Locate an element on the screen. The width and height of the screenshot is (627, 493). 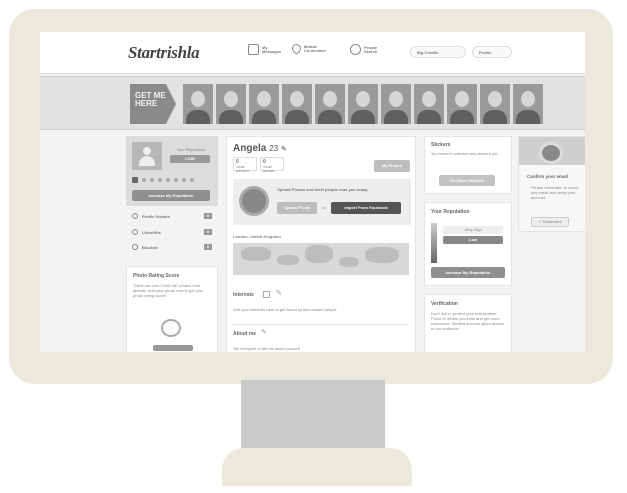
stickers-text: You haven't collected any stickers yet. is located at coordinates (465, 153).